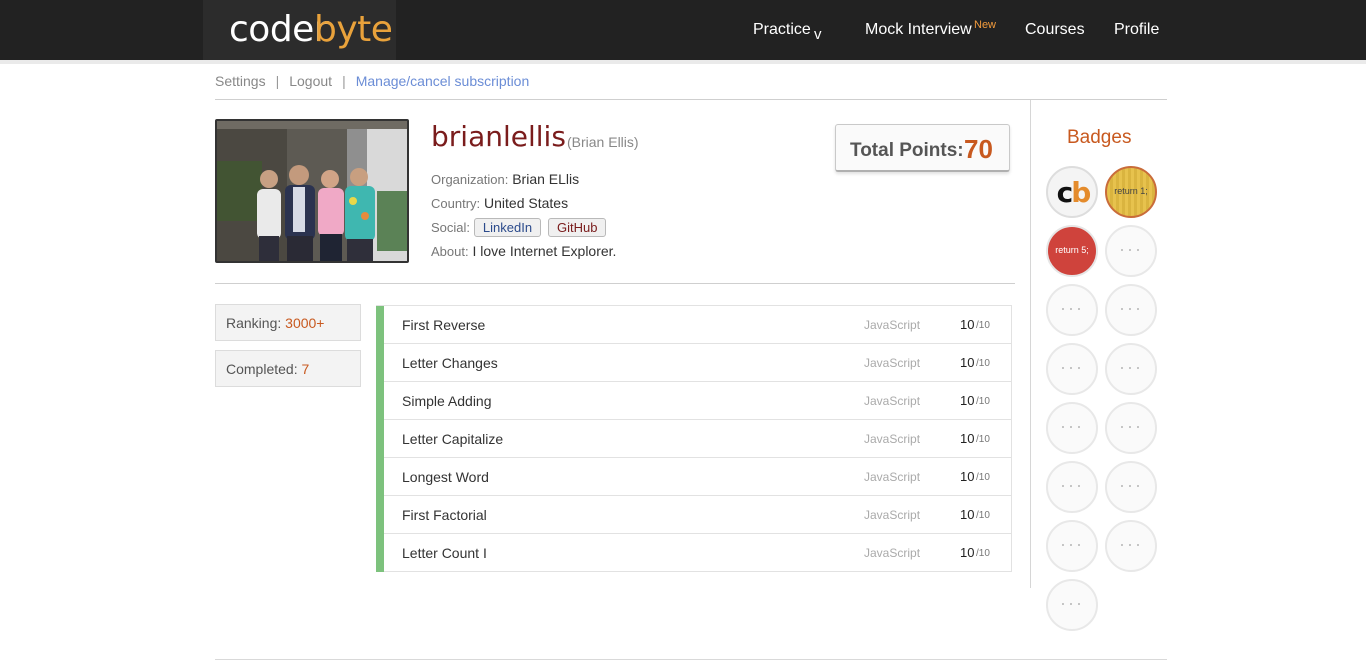  I want to click on nav-courses: Courses, so click(1055, 30).